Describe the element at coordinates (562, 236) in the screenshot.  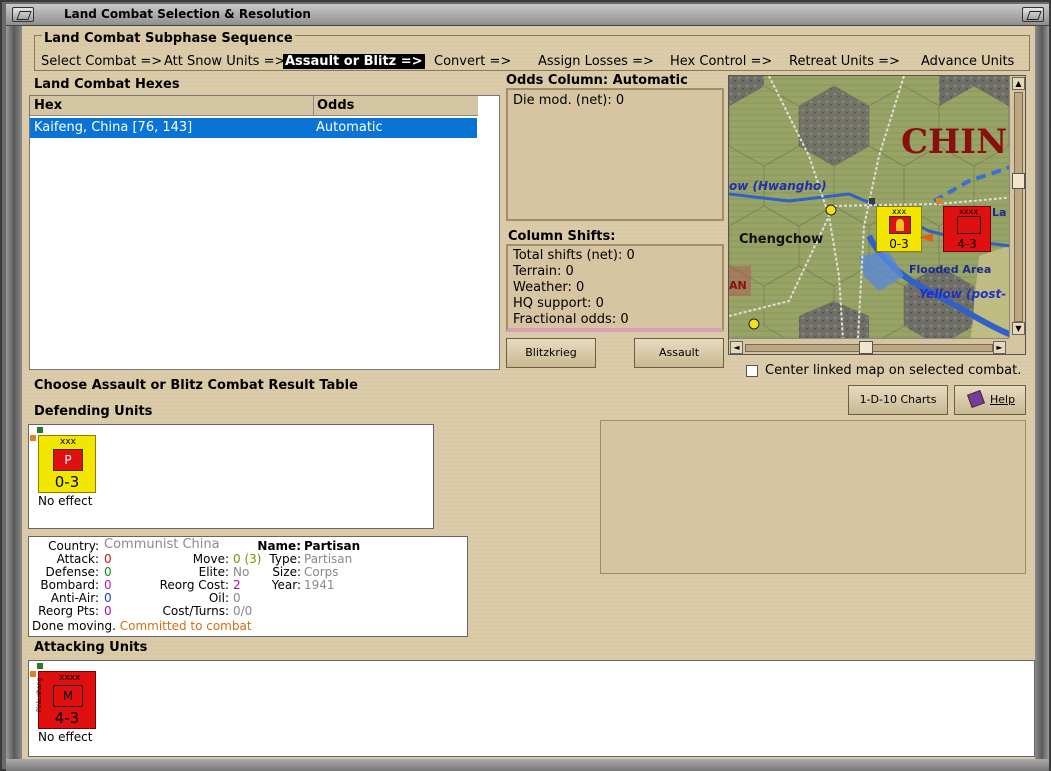
I see `column-shifts-title: Column Shifts:` at that location.